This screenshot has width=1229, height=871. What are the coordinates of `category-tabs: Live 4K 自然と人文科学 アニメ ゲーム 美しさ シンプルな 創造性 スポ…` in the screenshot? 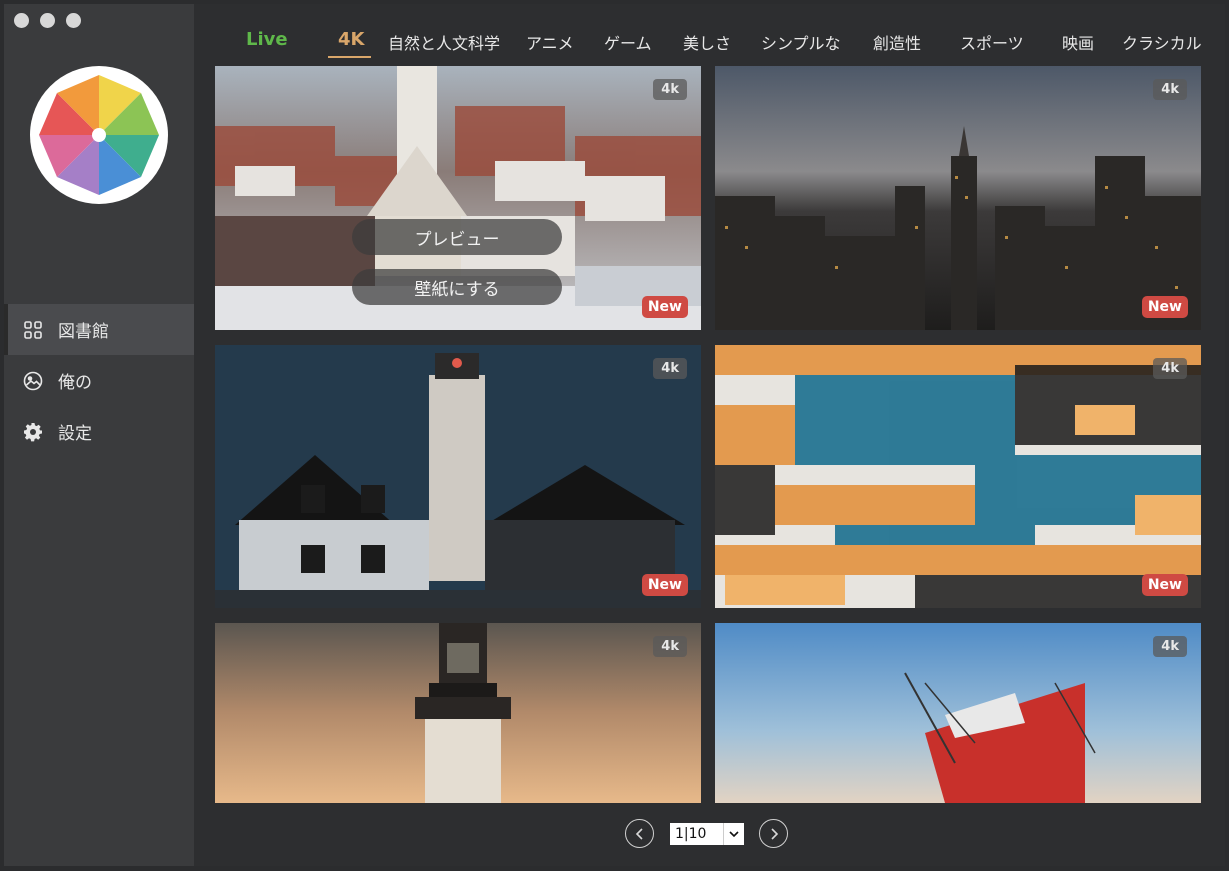 It's located at (709, 34).